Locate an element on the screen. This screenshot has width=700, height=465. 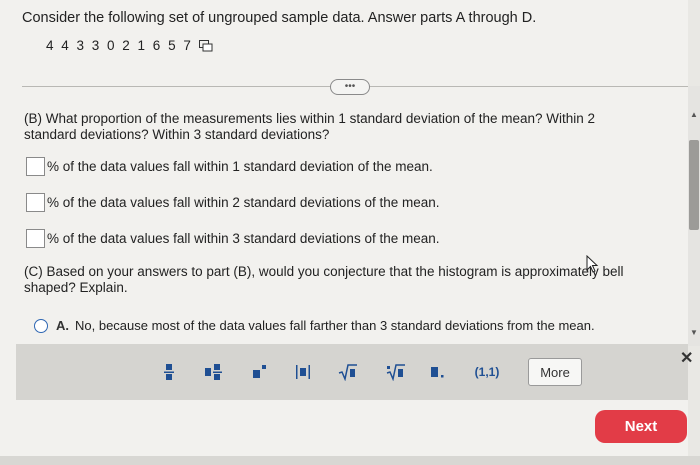
close-icon: ✕ is located at coordinates (686, 358).